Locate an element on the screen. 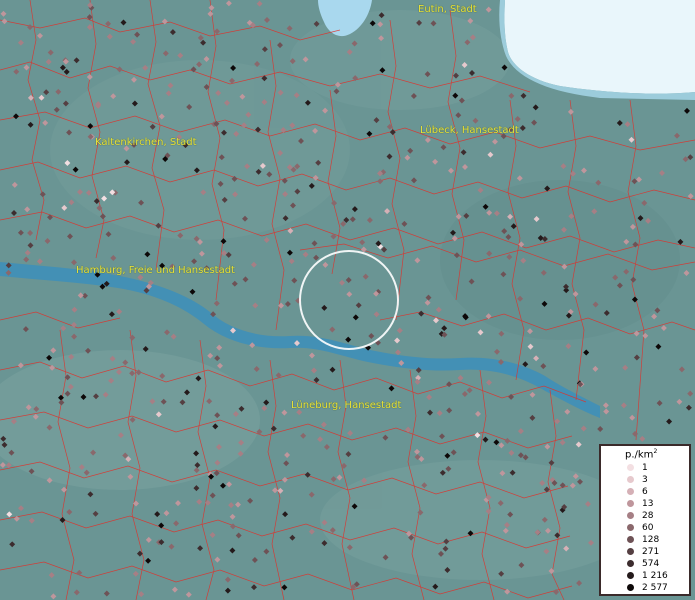  legend-title: p./km2 is located at coordinates (641, 454).